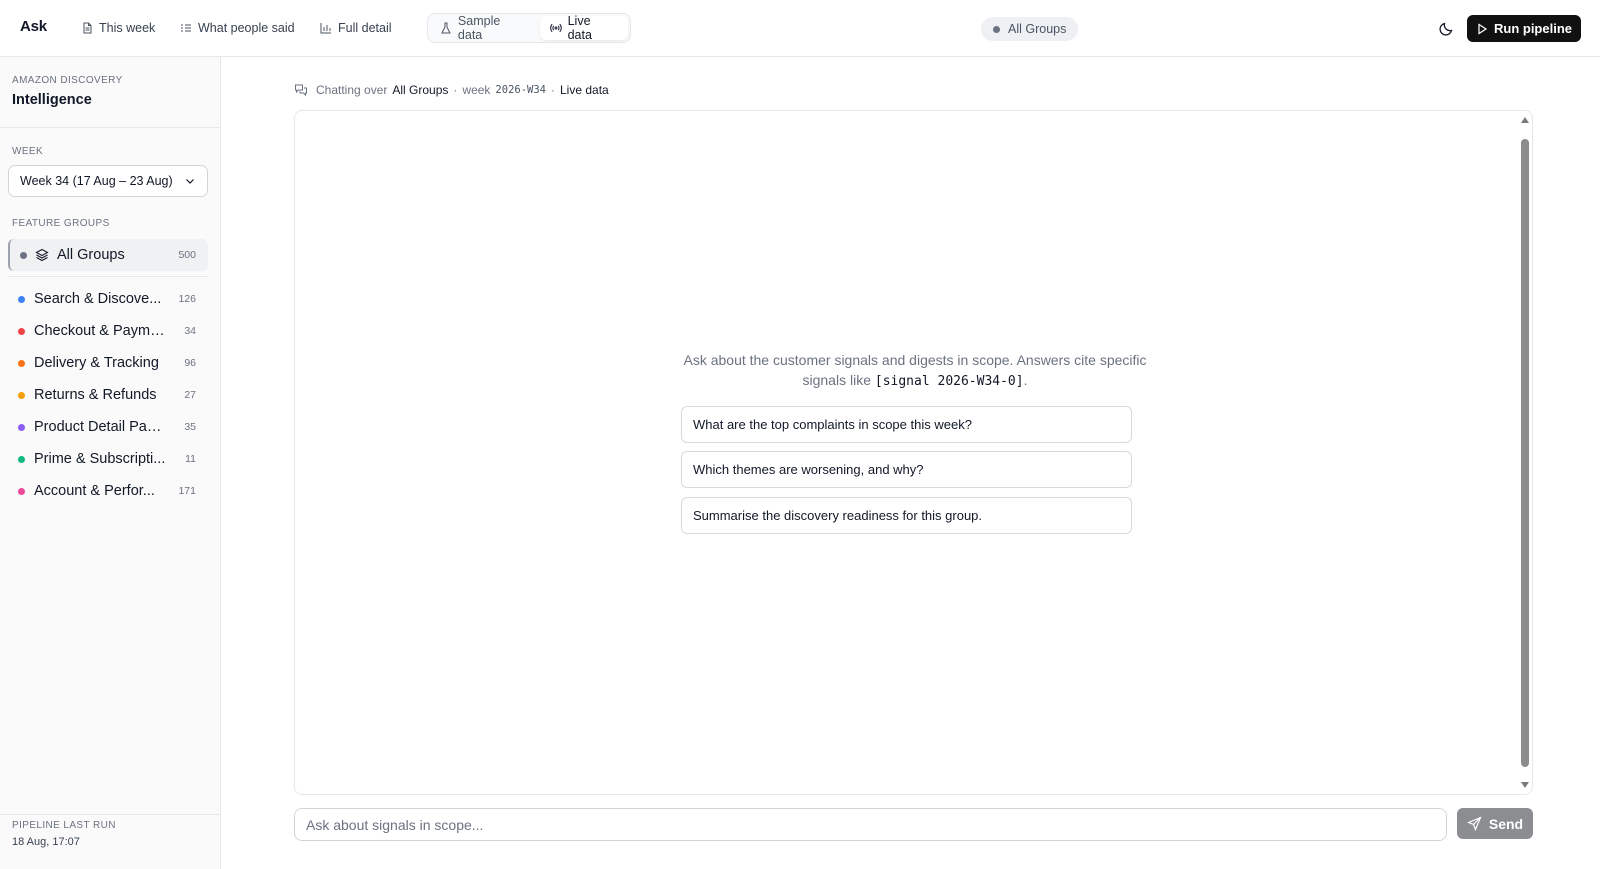 The width and height of the screenshot is (1600, 869). I want to click on nav-full-detail-label: Full detail, so click(365, 28).